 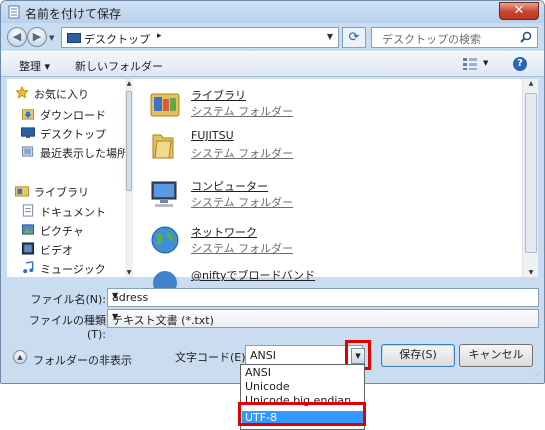 I want to click on file-name: FUJITSU, so click(x=212, y=135).